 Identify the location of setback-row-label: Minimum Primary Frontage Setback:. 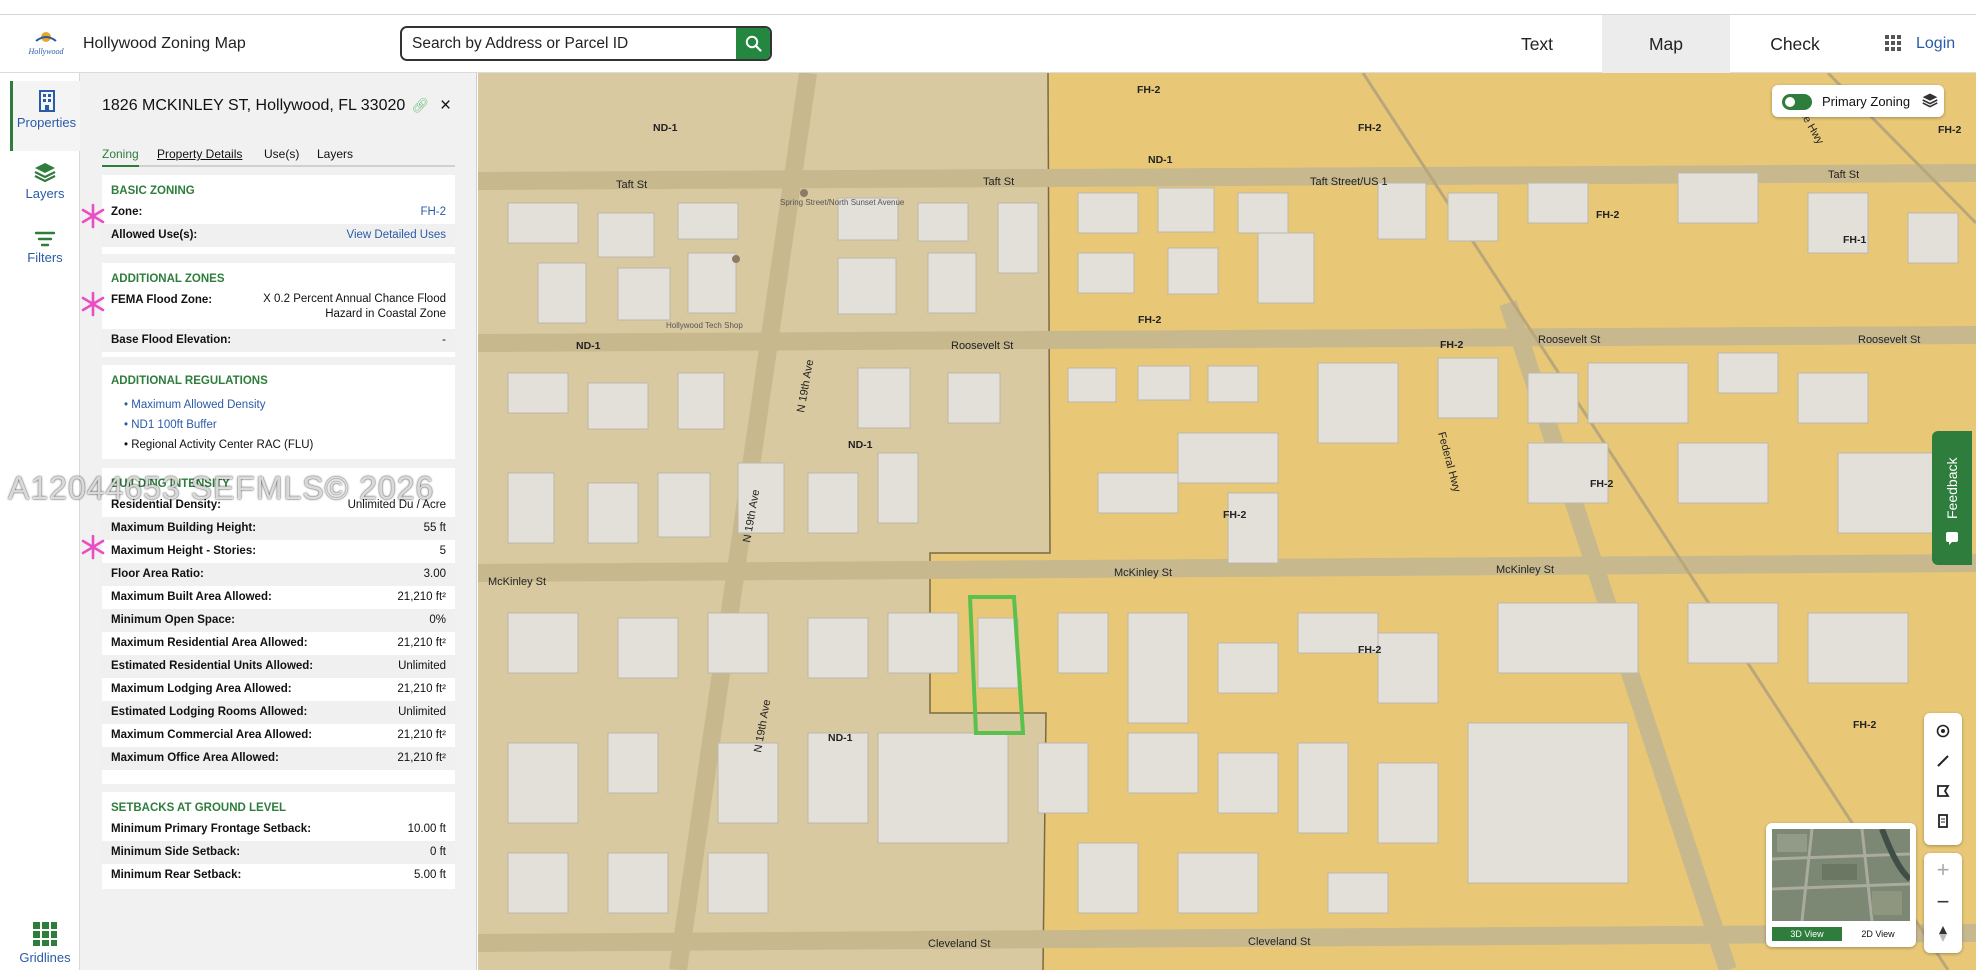
(211, 829).